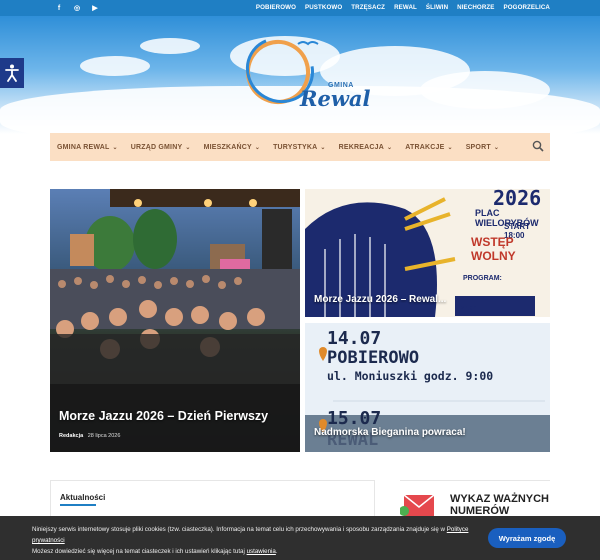  What do you see at coordinates (83, 497) in the screenshot?
I see `news-heading: Aktualności` at bounding box center [83, 497].